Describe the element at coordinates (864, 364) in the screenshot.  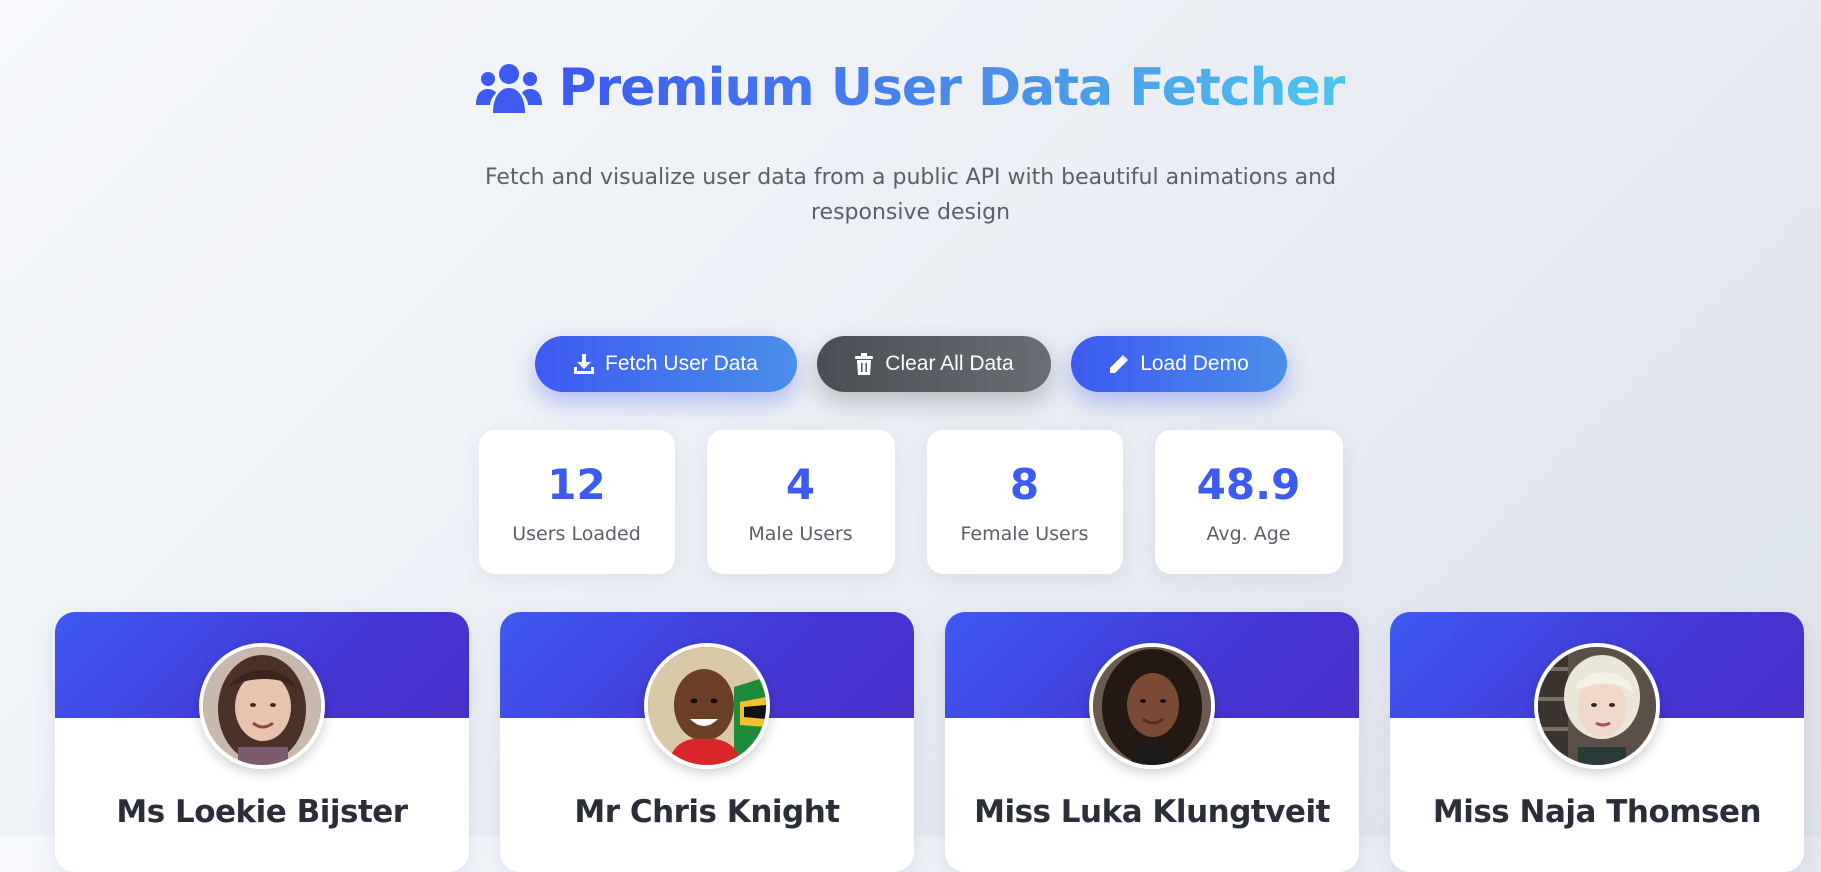
I see `trash-icon` at that location.